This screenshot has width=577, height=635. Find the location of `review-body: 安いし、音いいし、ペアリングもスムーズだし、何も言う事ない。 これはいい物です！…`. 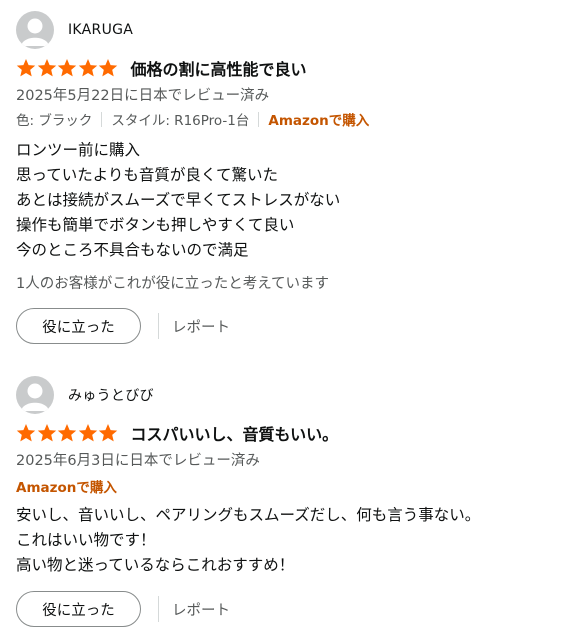

review-body: 安いし、音いいし、ペアリングもスムーズだし、何も言う事ない。 これはいい物です！… is located at coordinates (248, 540).